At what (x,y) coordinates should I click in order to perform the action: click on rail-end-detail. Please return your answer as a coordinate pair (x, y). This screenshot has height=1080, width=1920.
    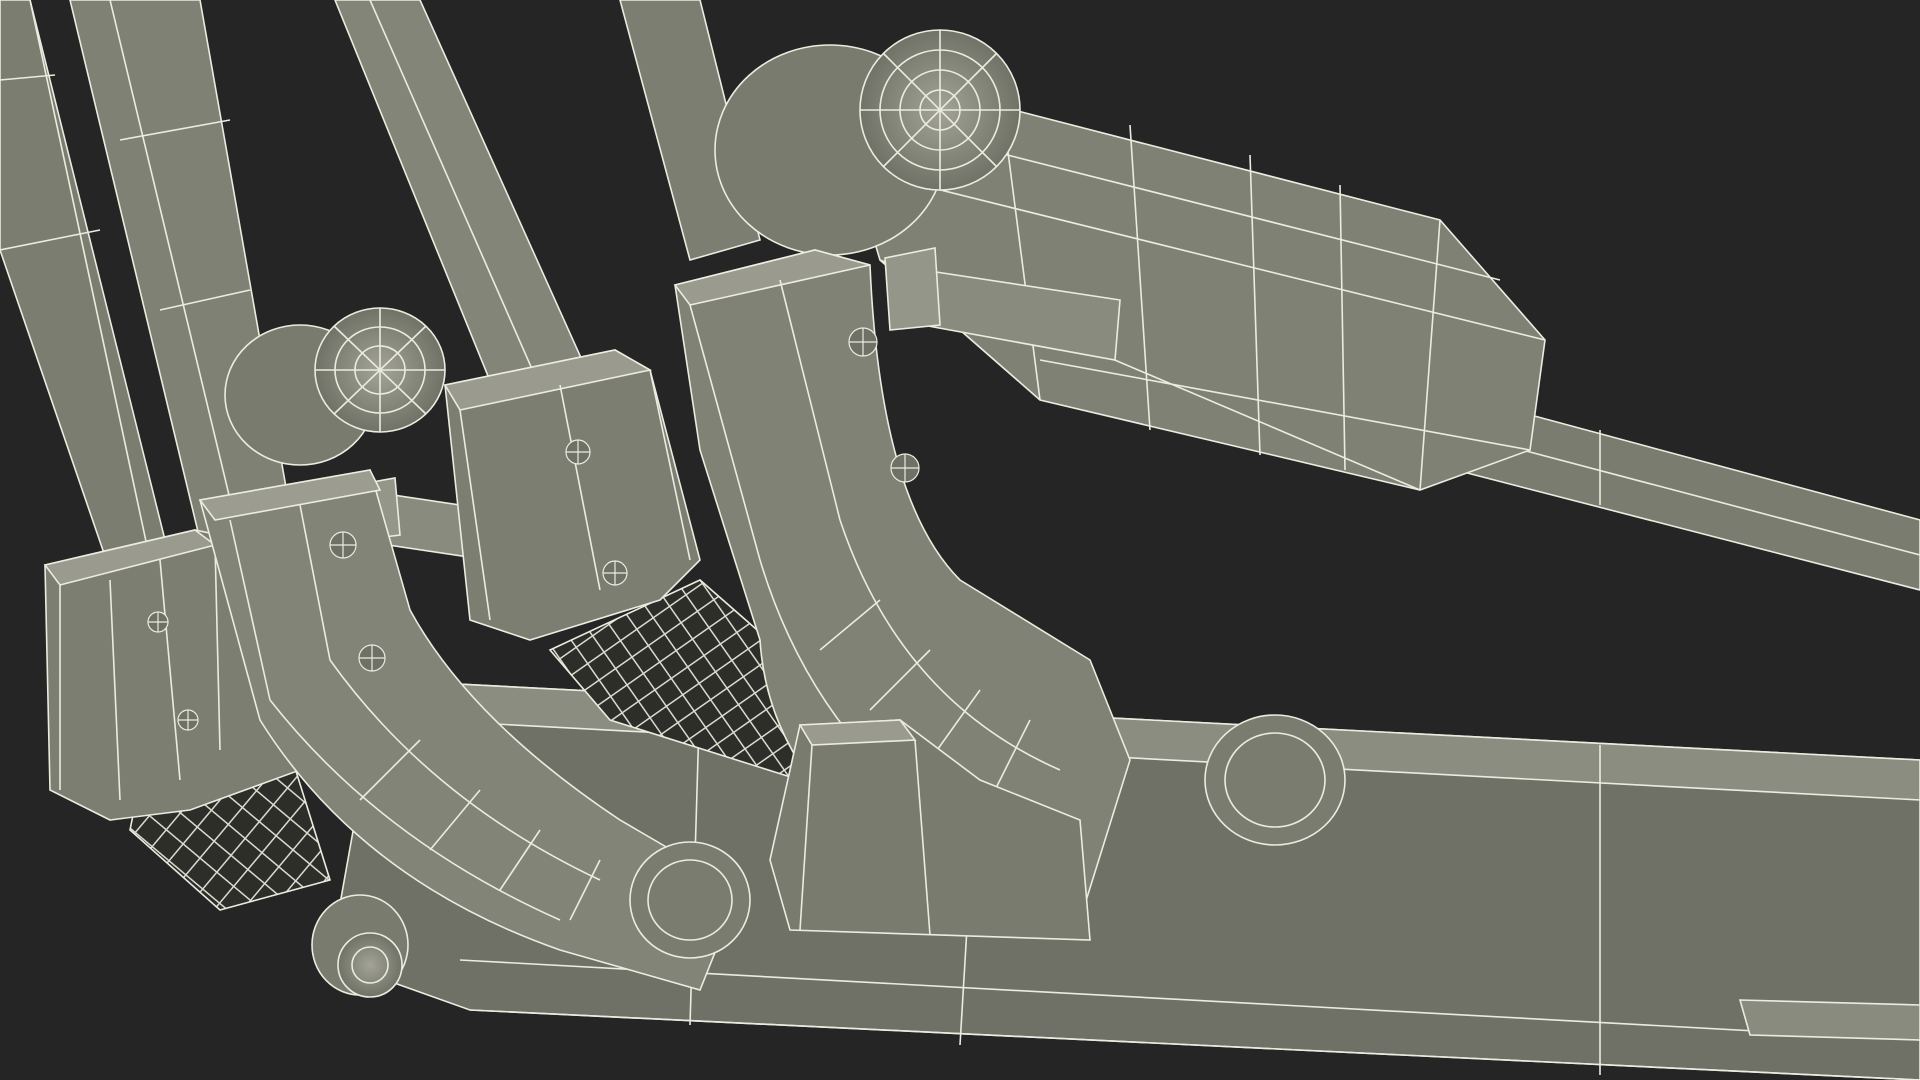
    Looking at the image, I should click on (1829, 1020).